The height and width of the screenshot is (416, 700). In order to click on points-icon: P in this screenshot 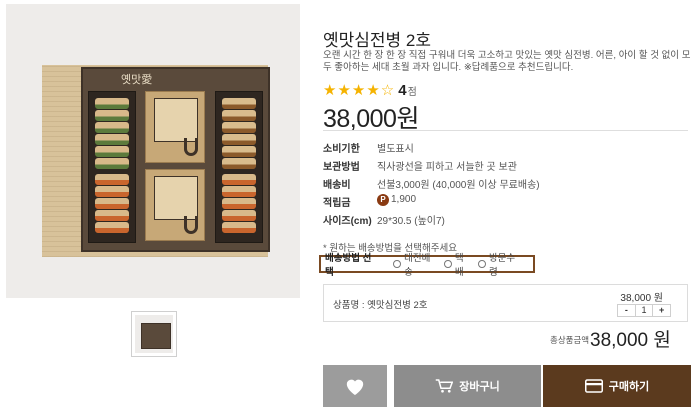, I will do `click(383, 200)`.